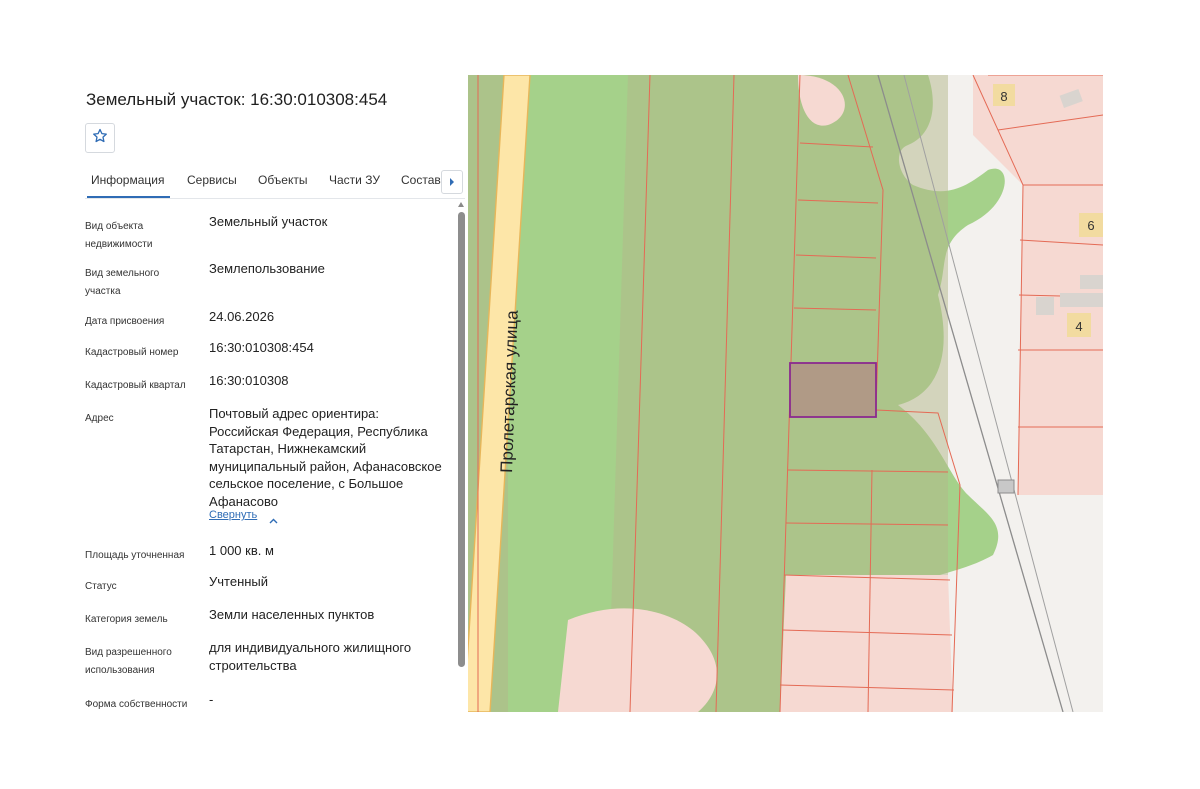 The height and width of the screenshot is (789, 1200). What do you see at coordinates (268, 221) in the screenshot?
I see `field-value: Земельный участок` at bounding box center [268, 221].